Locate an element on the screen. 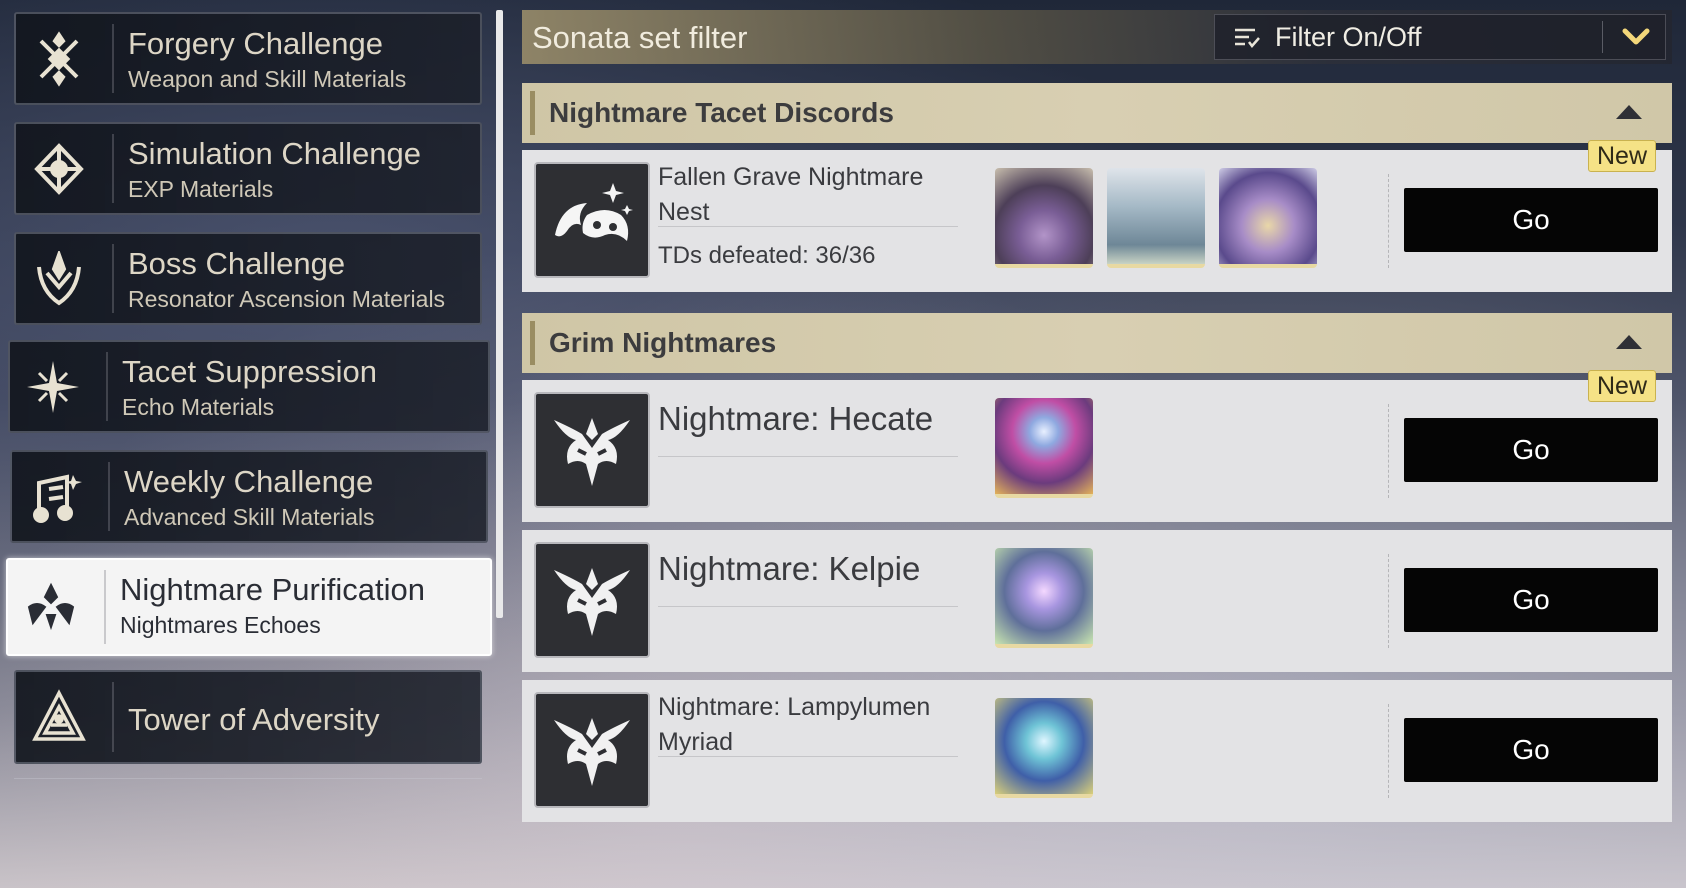  menu-item-tower-of-adversity: Tower of Adversity is located at coordinates (248, 717).